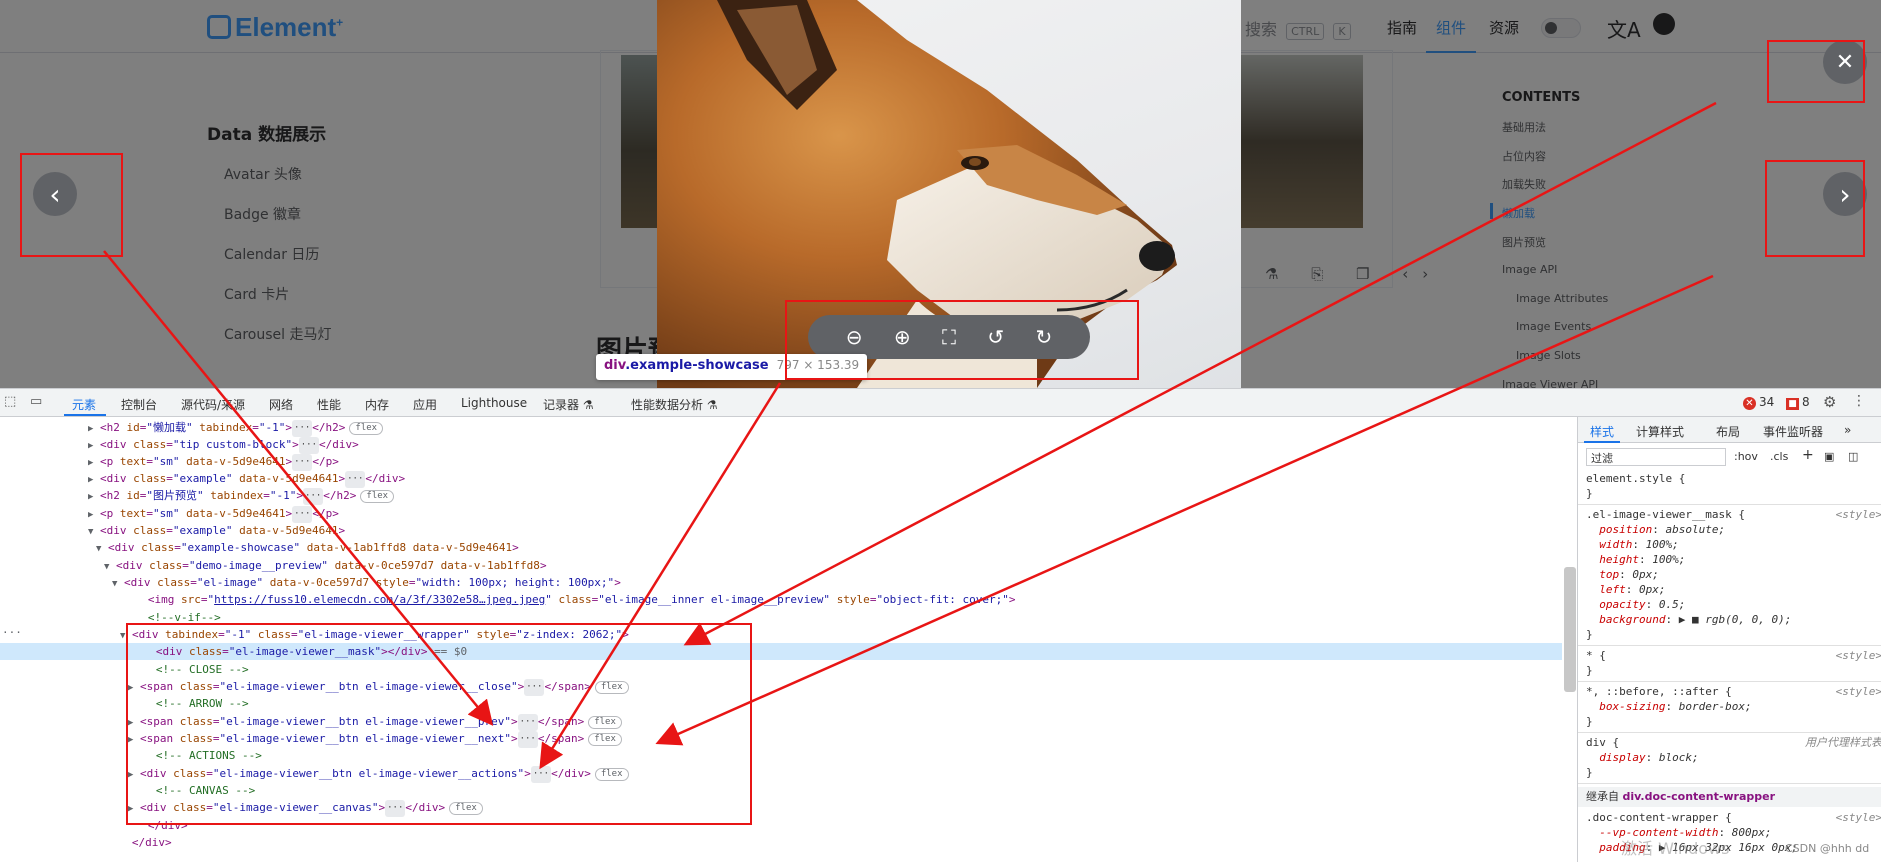 The width and height of the screenshot is (1881, 862). I want to click on tab-lighthouse: Lighthouse, so click(494, 403).